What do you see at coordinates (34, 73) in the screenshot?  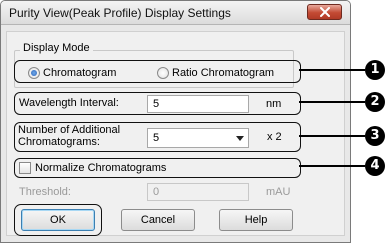 I see `radio-chromatogram` at bounding box center [34, 73].